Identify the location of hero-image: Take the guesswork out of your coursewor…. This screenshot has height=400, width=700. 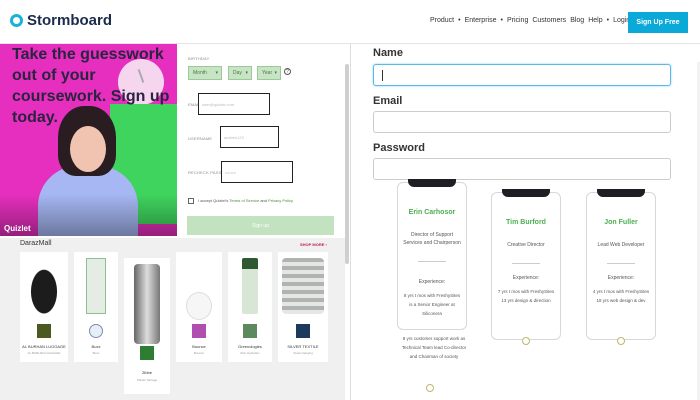
(88, 140).